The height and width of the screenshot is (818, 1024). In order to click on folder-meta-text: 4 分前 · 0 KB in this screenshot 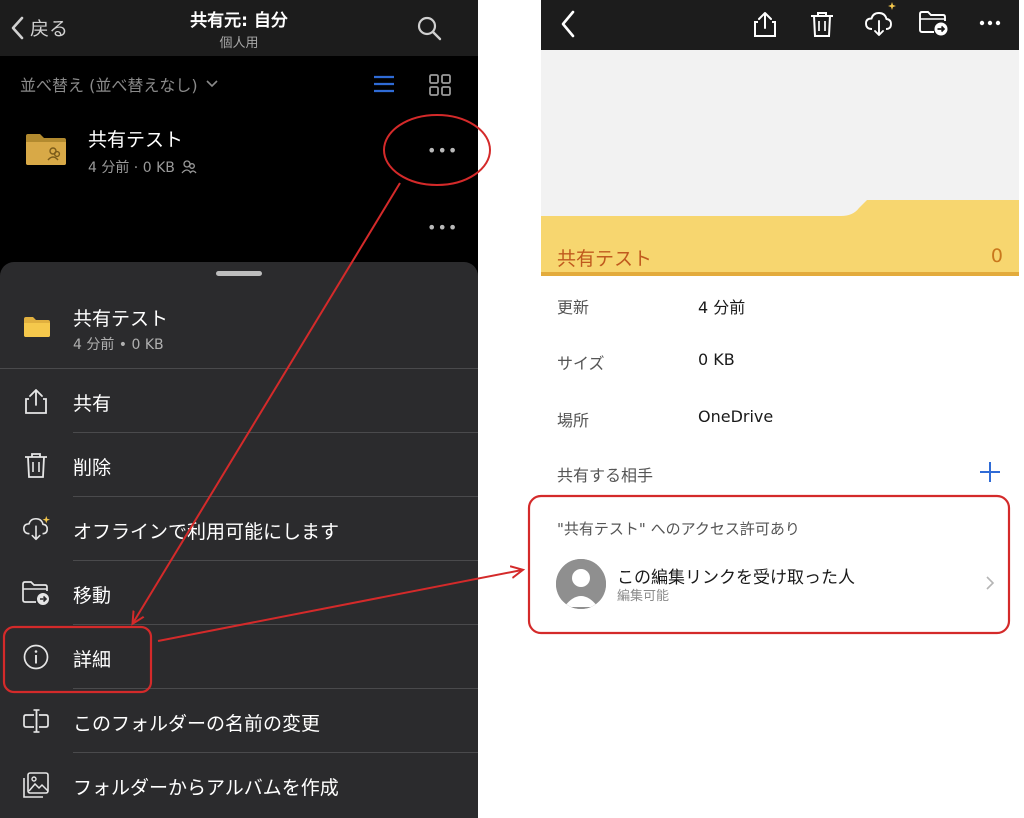, I will do `click(131, 168)`.